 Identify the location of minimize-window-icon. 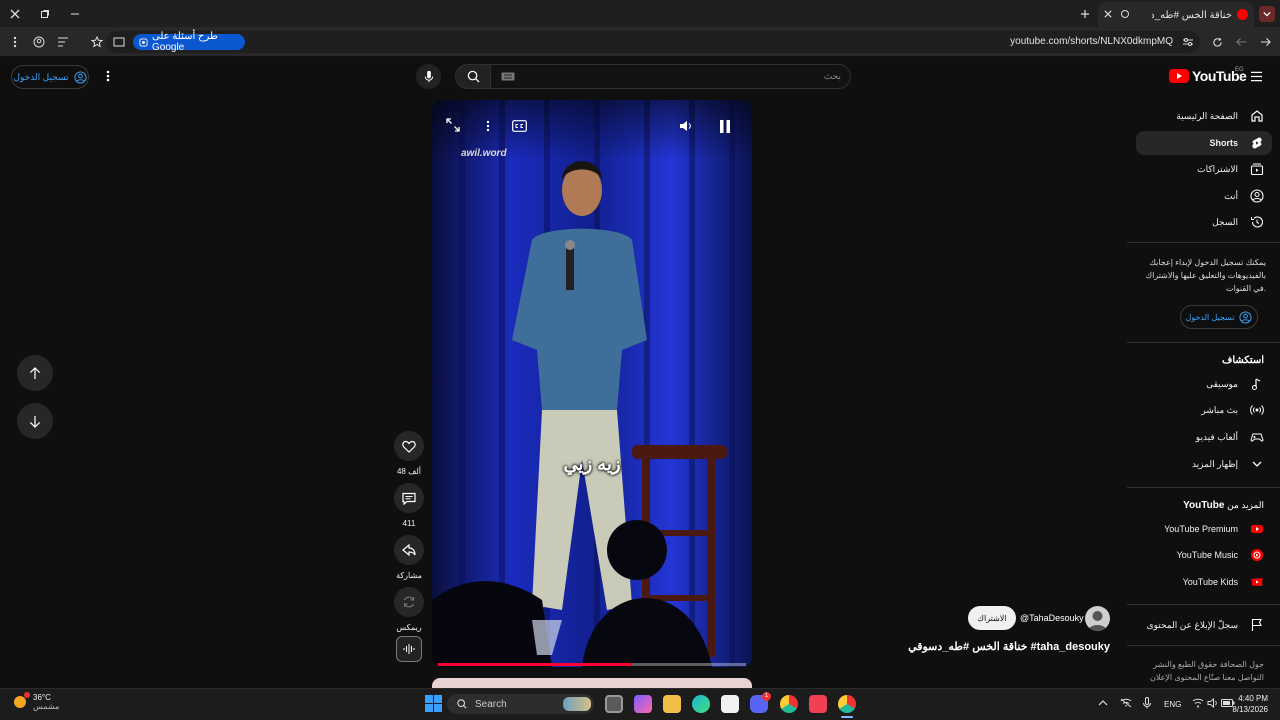
(75, 14).